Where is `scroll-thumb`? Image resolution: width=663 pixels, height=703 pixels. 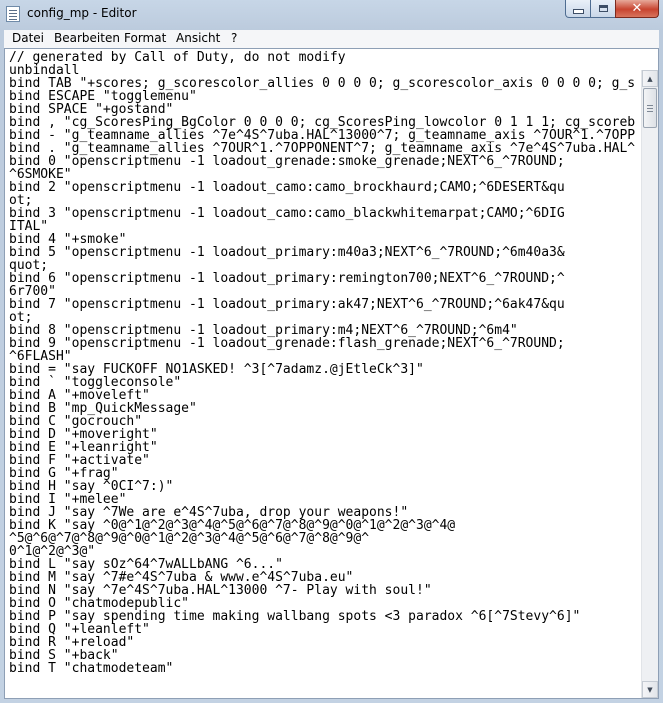
scroll-thumb is located at coordinates (650, 108).